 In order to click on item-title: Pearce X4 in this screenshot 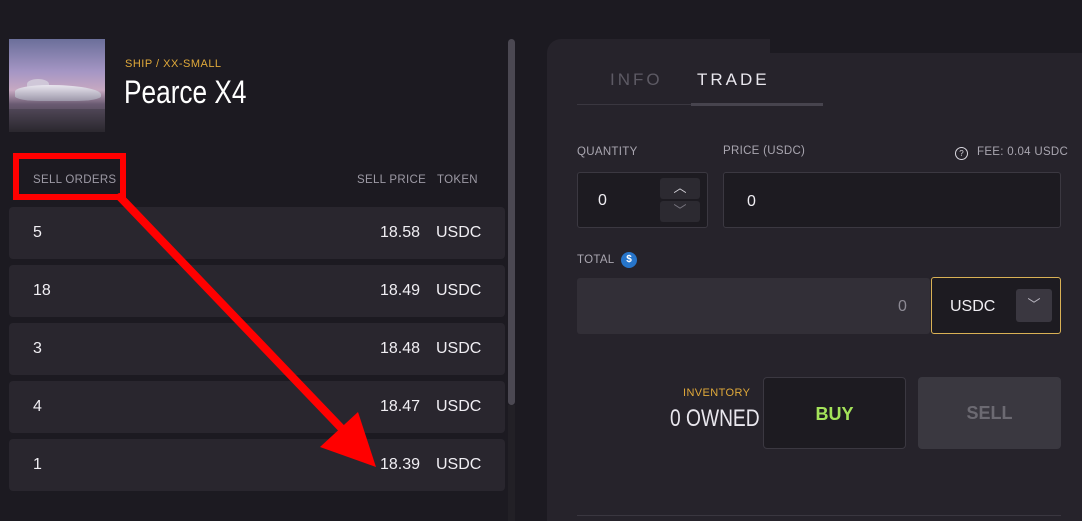, I will do `click(185, 92)`.